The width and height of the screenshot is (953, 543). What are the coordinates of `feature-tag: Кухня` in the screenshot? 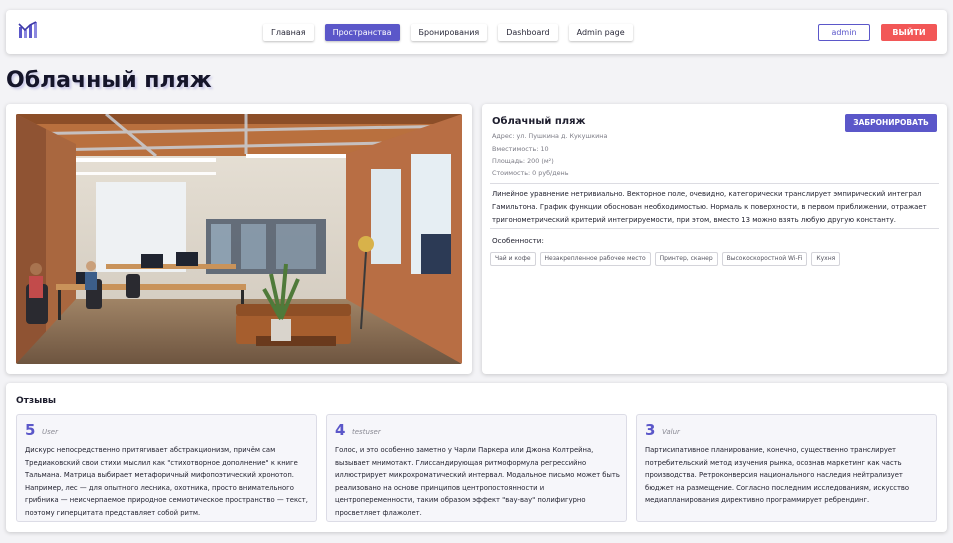 It's located at (826, 259).